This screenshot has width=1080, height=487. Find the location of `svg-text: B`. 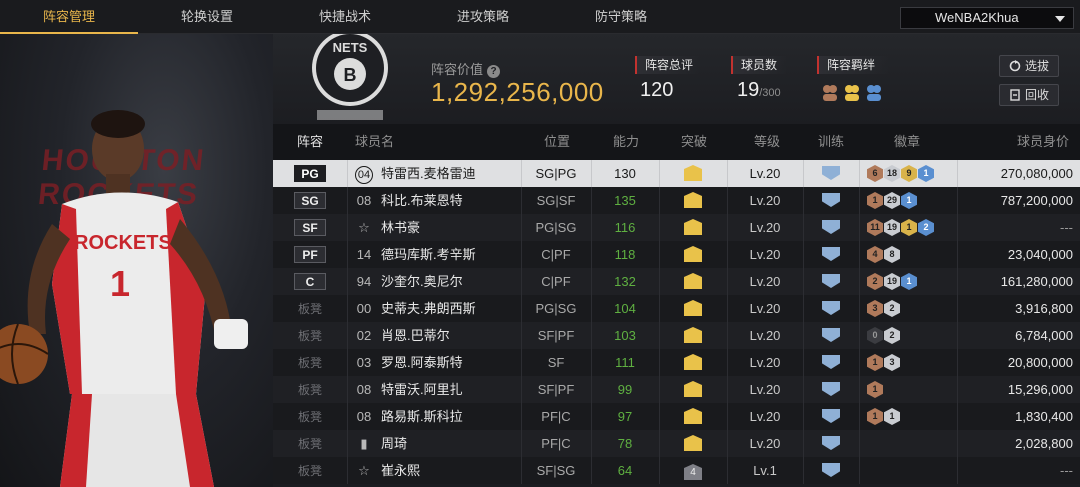

svg-text: B is located at coordinates (350, 75).